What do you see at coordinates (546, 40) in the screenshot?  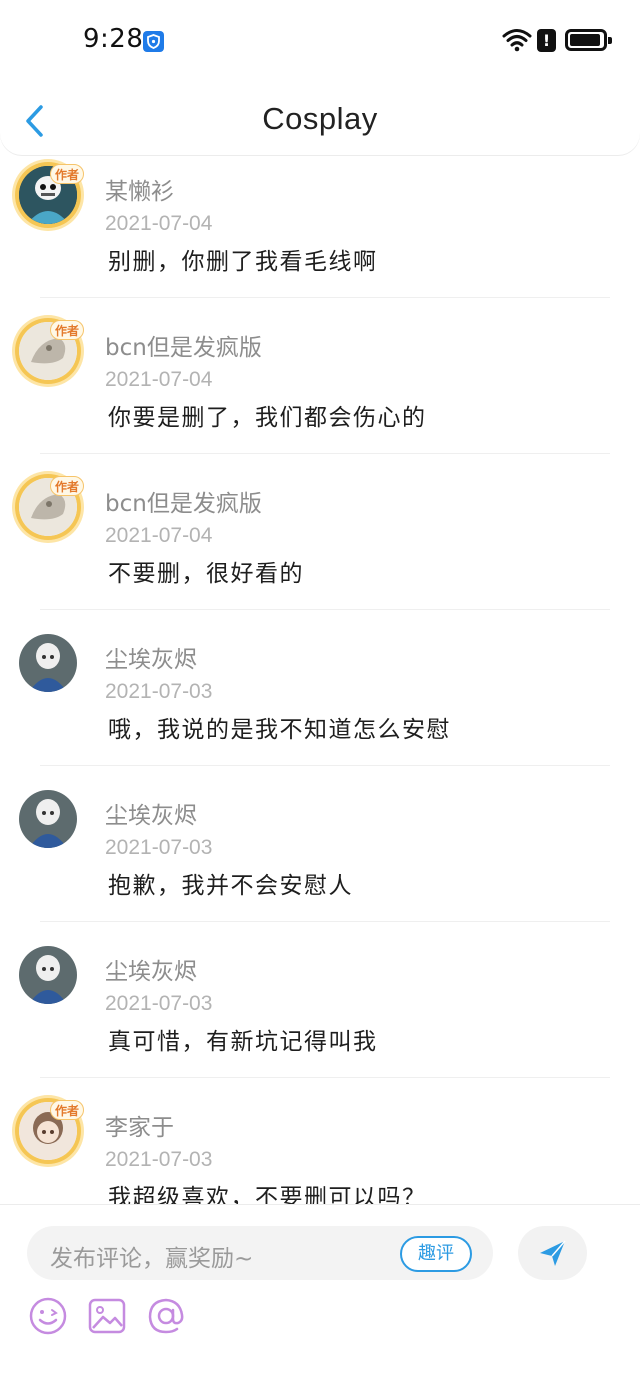 I see `alert-icon: !` at bounding box center [546, 40].